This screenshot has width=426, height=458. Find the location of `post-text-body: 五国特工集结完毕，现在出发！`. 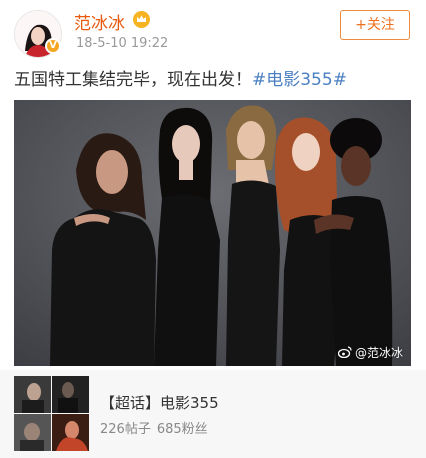

post-text-body: 五国特工集结完毕，现在出发！ is located at coordinates (133, 80).